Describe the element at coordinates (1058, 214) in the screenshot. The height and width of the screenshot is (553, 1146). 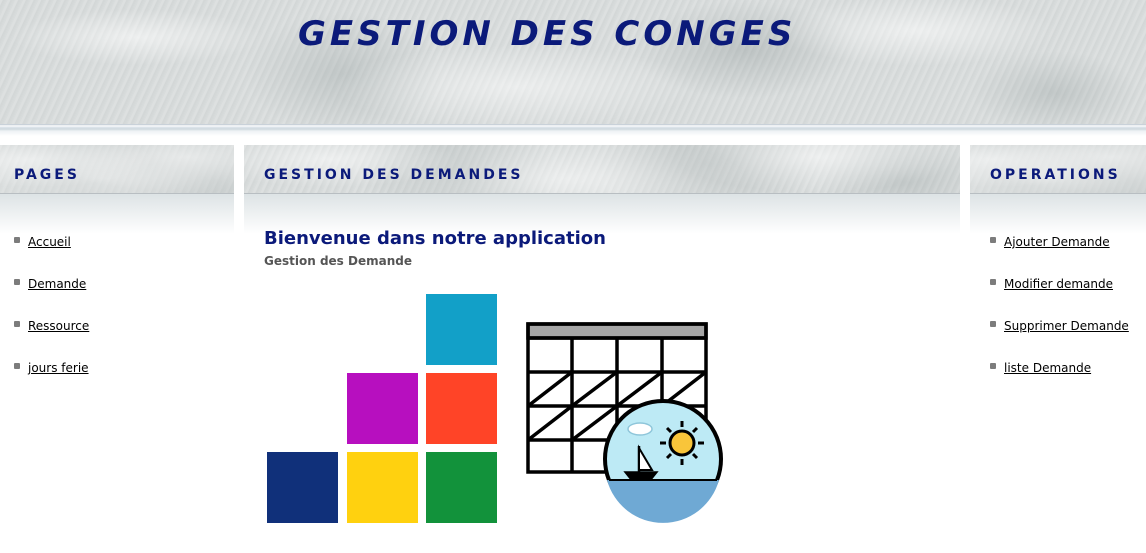
I see `operations-panel-fade` at that location.